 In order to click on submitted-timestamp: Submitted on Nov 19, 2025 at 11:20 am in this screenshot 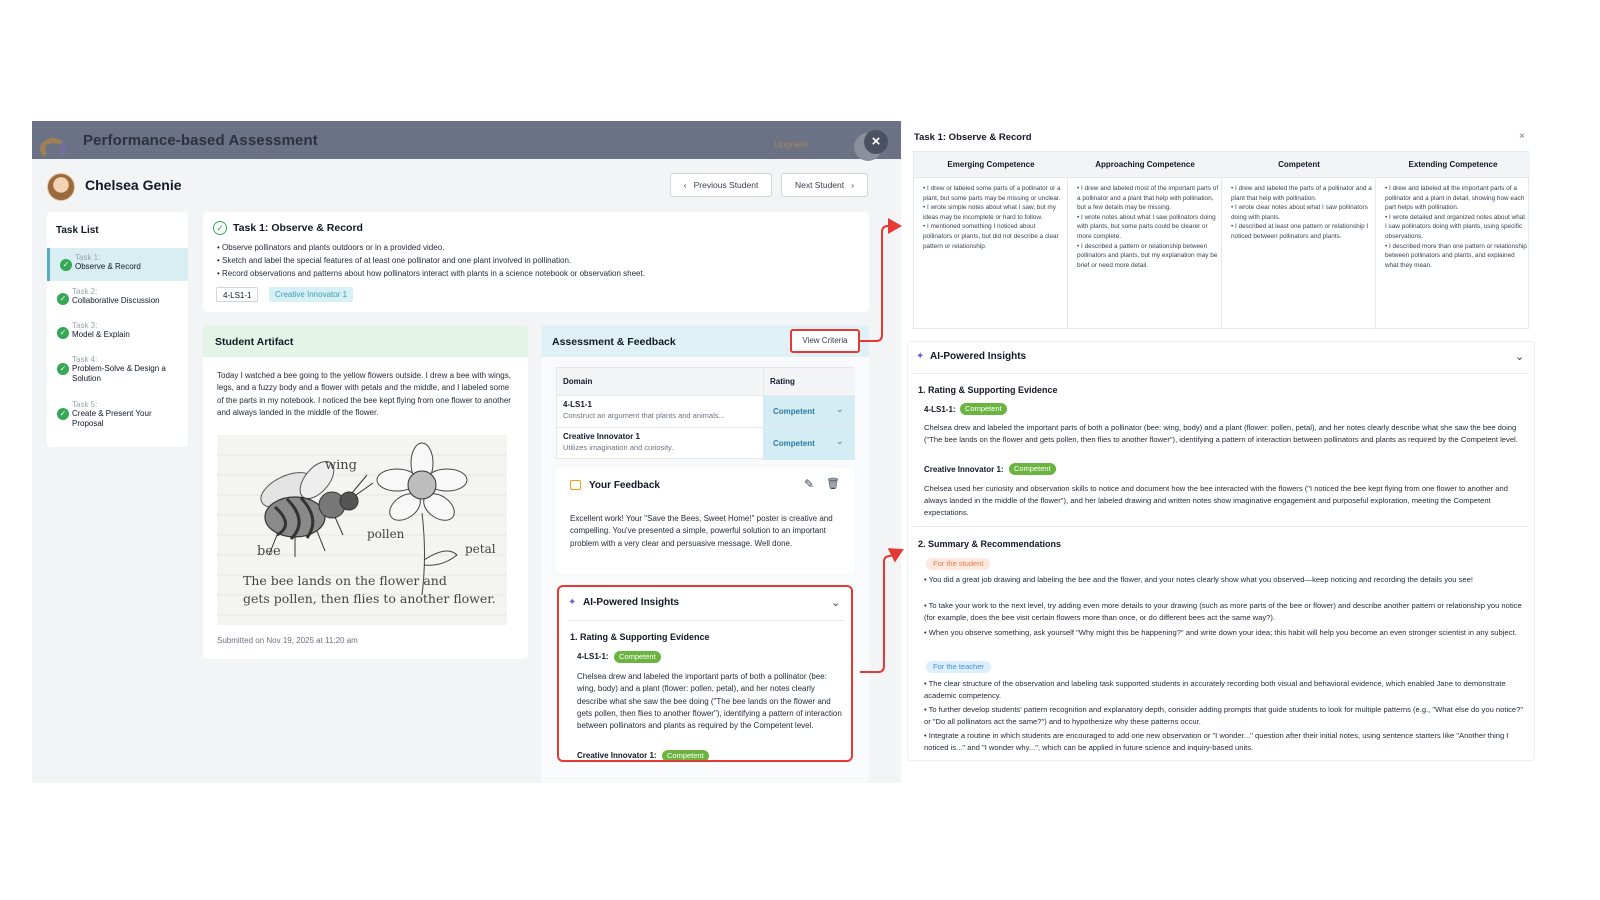, I will do `click(287, 640)`.